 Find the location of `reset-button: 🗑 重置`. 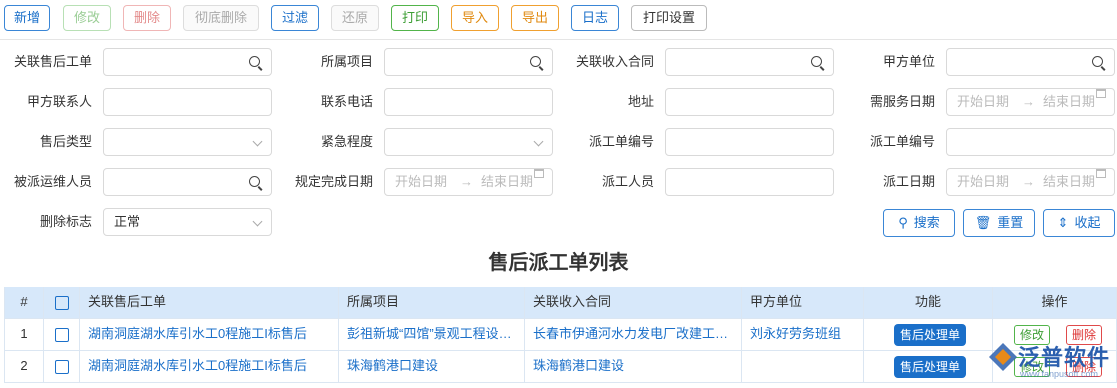

reset-button: 🗑 重置 is located at coordinates (999, 223).